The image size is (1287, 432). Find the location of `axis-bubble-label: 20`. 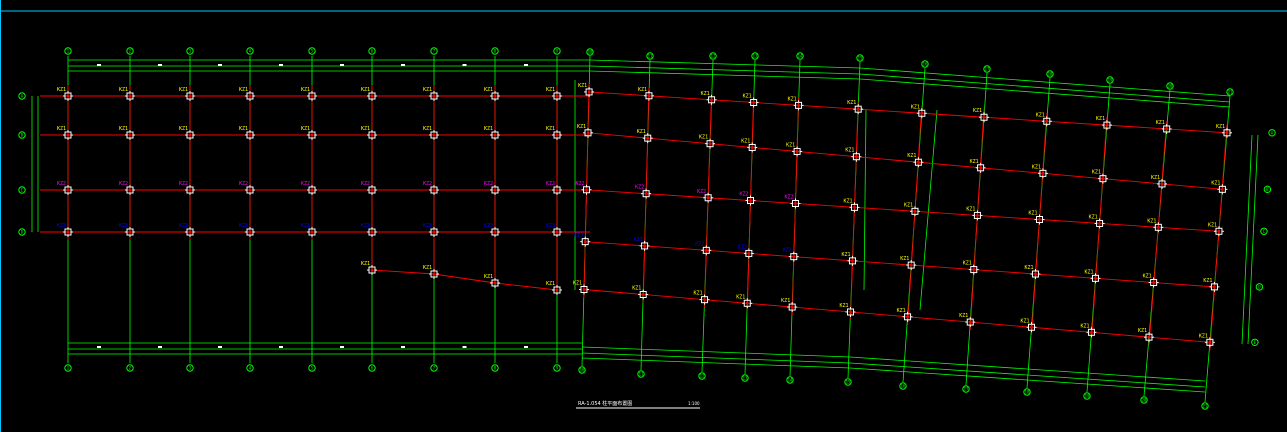

axis-bubble-label: 20 is located at coordinates (1144, 400).